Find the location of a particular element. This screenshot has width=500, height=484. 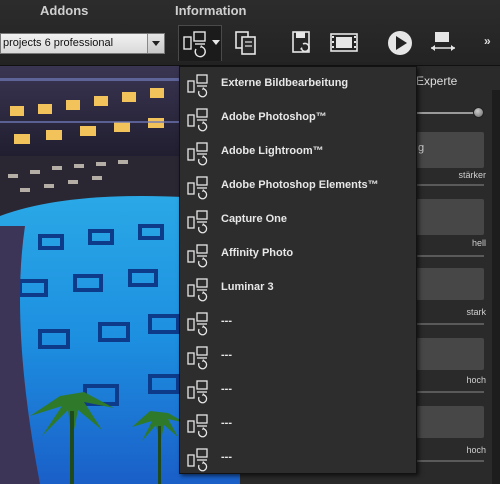

resize-icon is located at coordinates (443, 41).